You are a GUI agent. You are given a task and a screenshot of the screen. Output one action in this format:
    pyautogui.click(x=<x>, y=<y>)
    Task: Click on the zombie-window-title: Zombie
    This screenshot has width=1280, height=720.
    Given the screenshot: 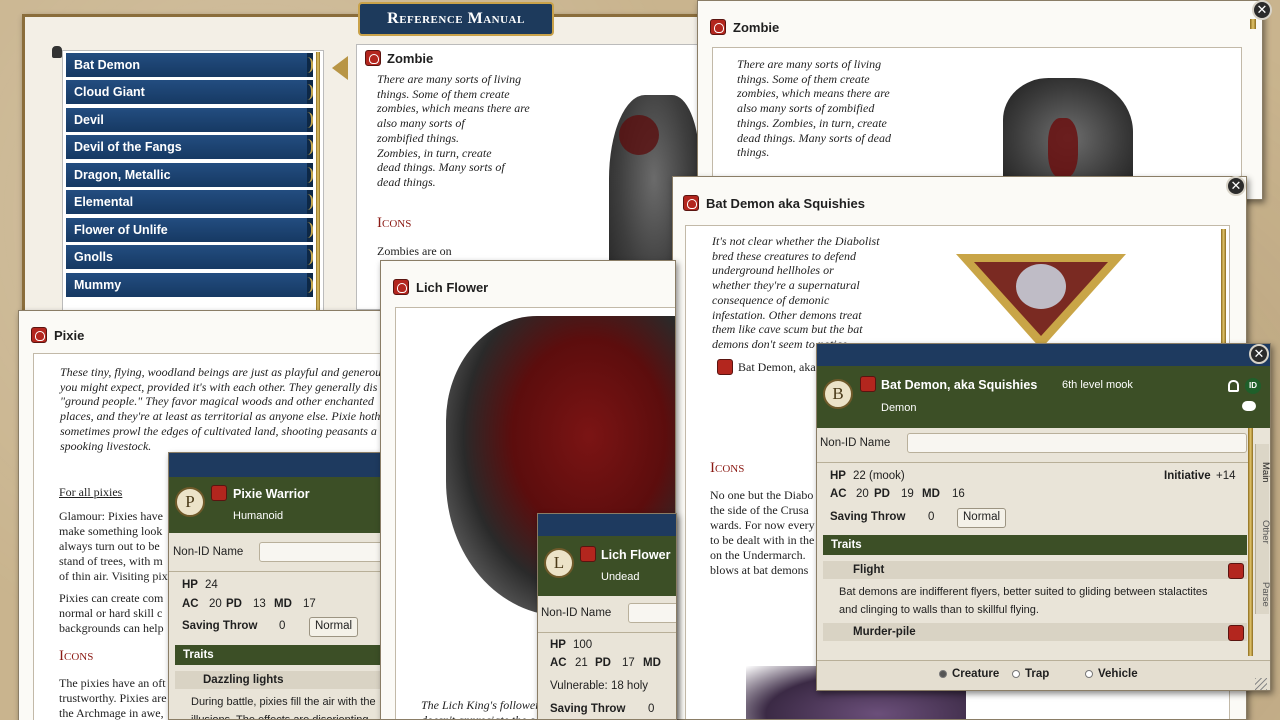 What is the action you would take?
    pyautogui.click(x=756, y=27)
    